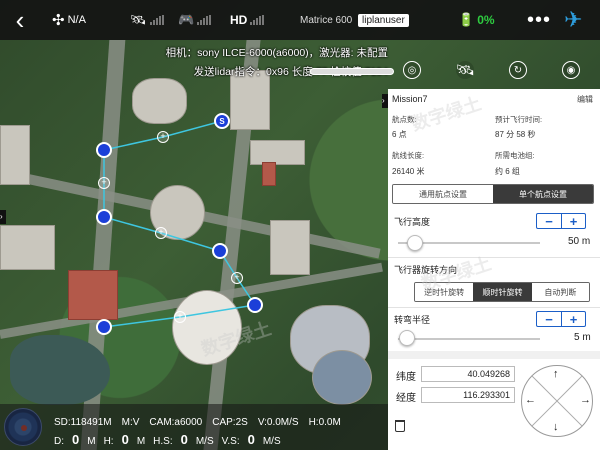 This screenshot has height=450, width=600. What do you see at coordinates (585, 400) in the screenshot?
I see `arrow-right-icon: →` at bounding box center [585, 400].